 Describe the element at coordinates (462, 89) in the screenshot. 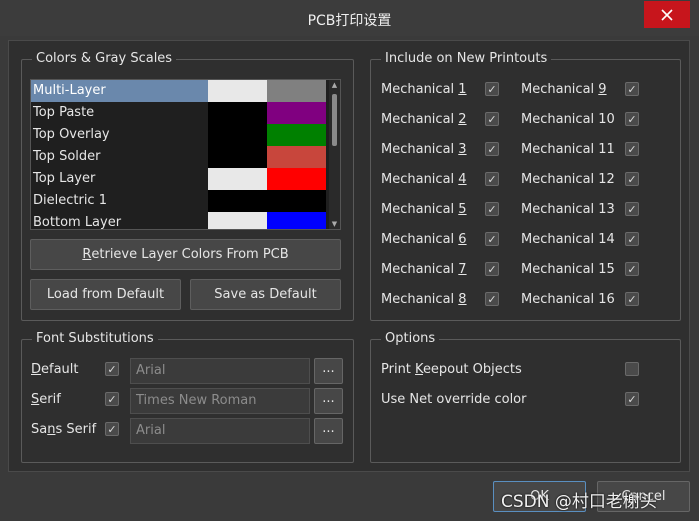

I see `mechanical-label-number: 1` at that location.